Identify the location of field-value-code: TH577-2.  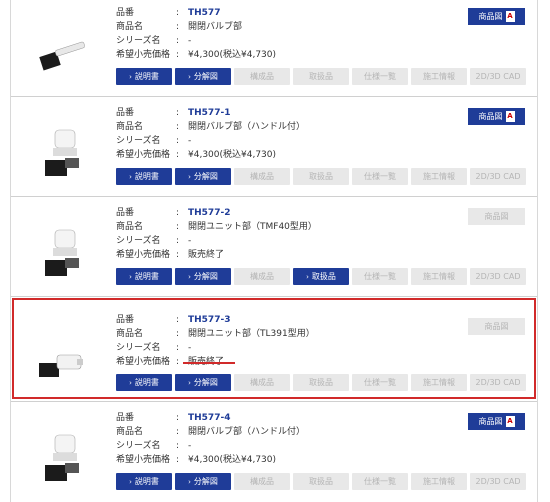
(209, 213).